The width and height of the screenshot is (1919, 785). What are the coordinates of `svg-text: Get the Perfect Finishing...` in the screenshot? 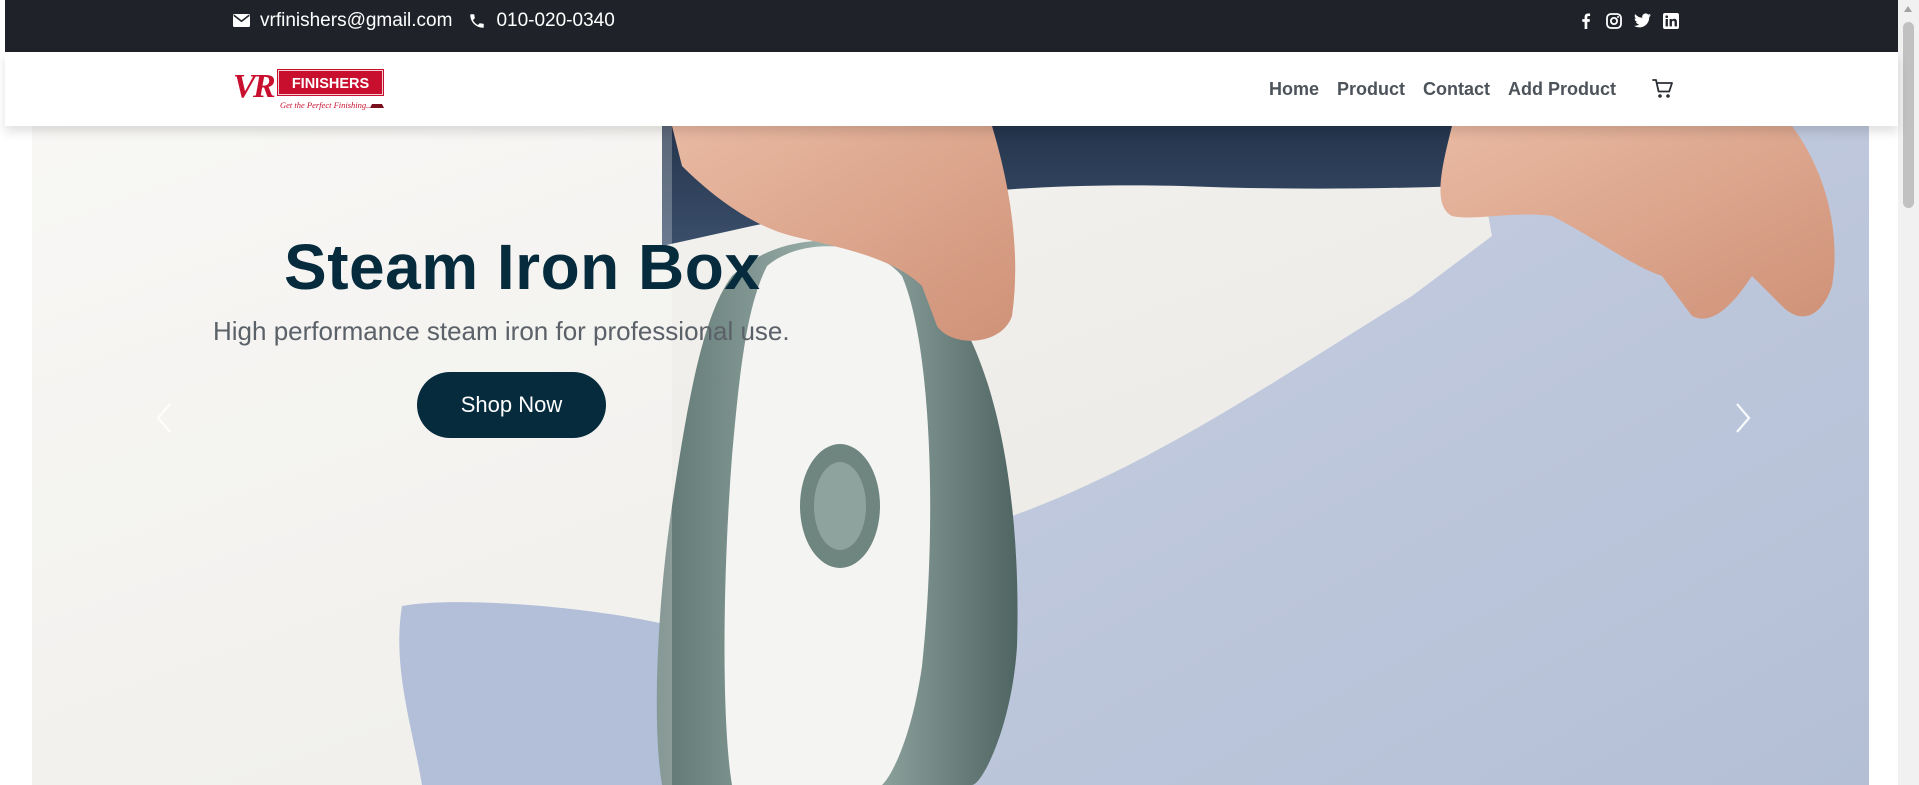 It's located at (326, 105).